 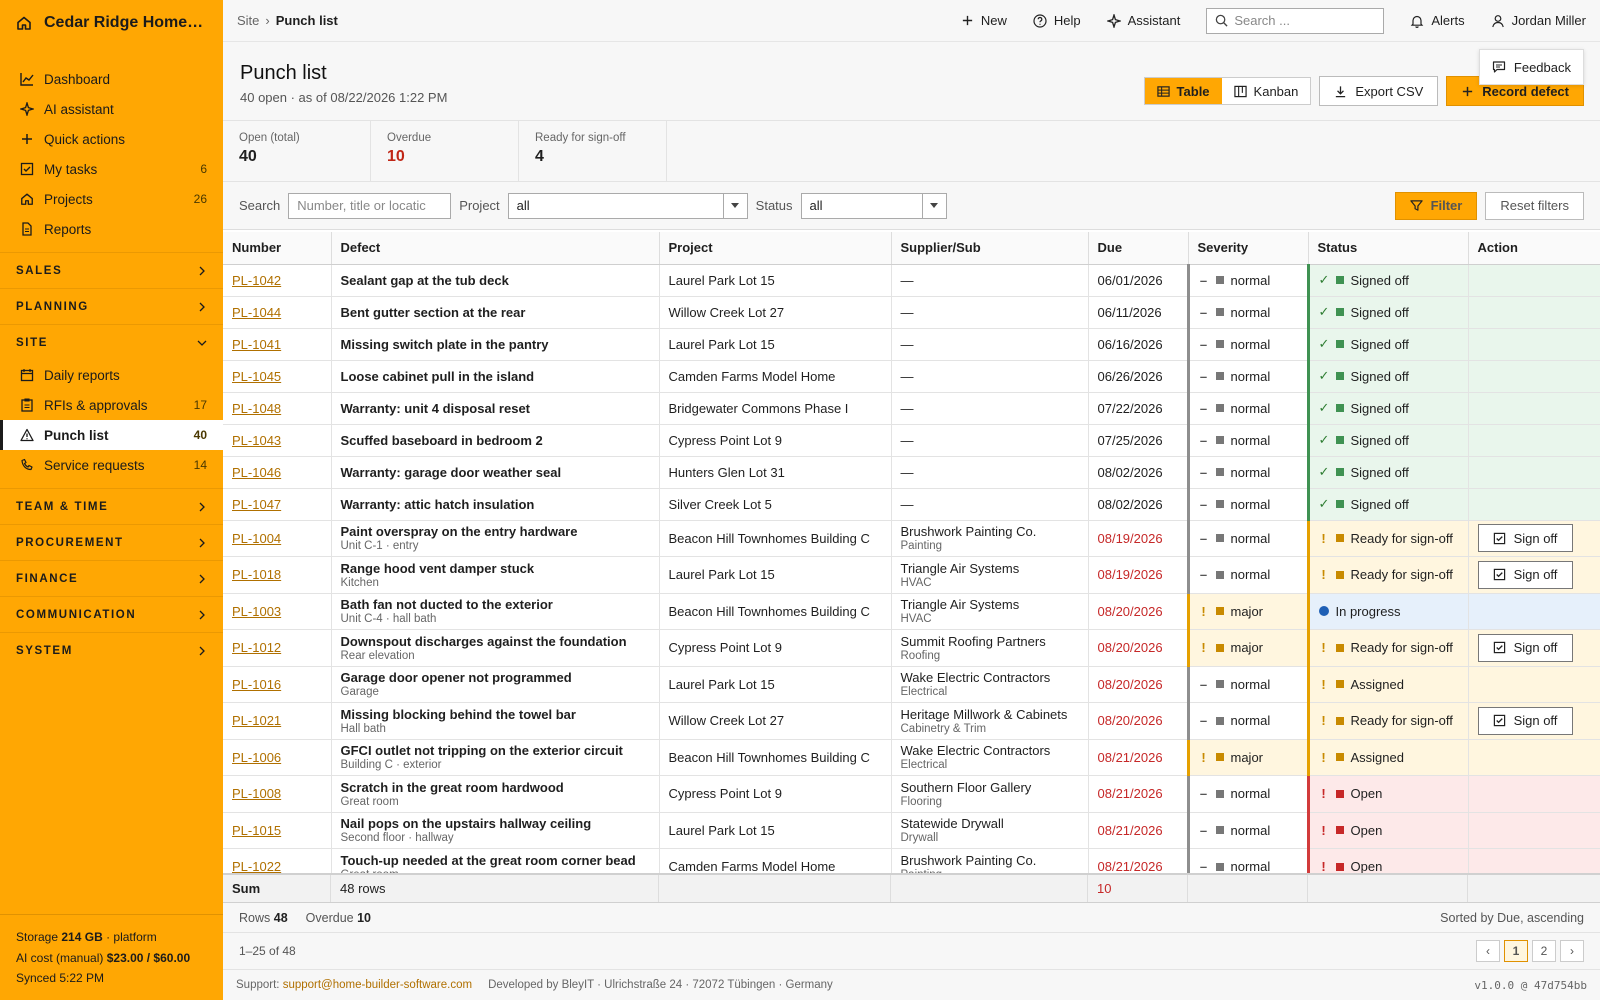 I want to click on defect-number-link: PL-1021, so click(x=277, y=721).